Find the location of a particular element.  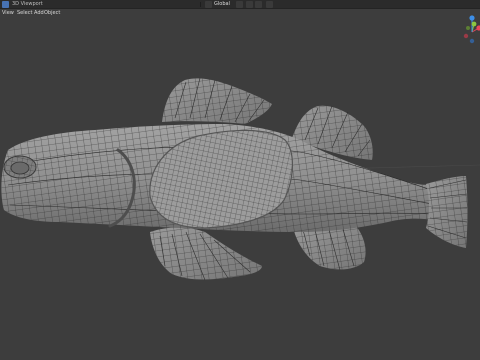

pectoral-fin is located at coordinates (206, 254).